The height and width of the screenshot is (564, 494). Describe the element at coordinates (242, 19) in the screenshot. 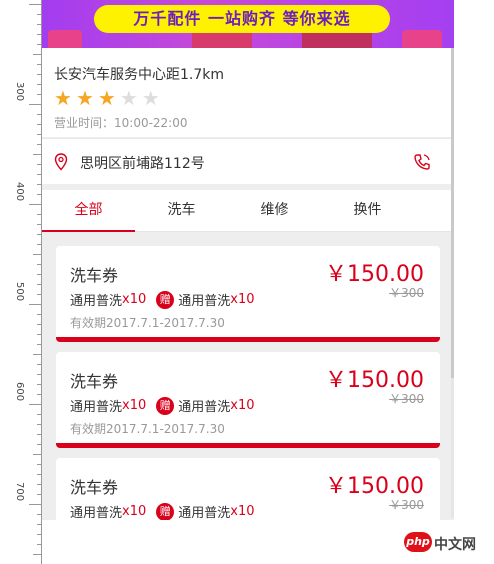

I see `banner-slogan: 万千配件 一站购齐 等你来选` at that location.